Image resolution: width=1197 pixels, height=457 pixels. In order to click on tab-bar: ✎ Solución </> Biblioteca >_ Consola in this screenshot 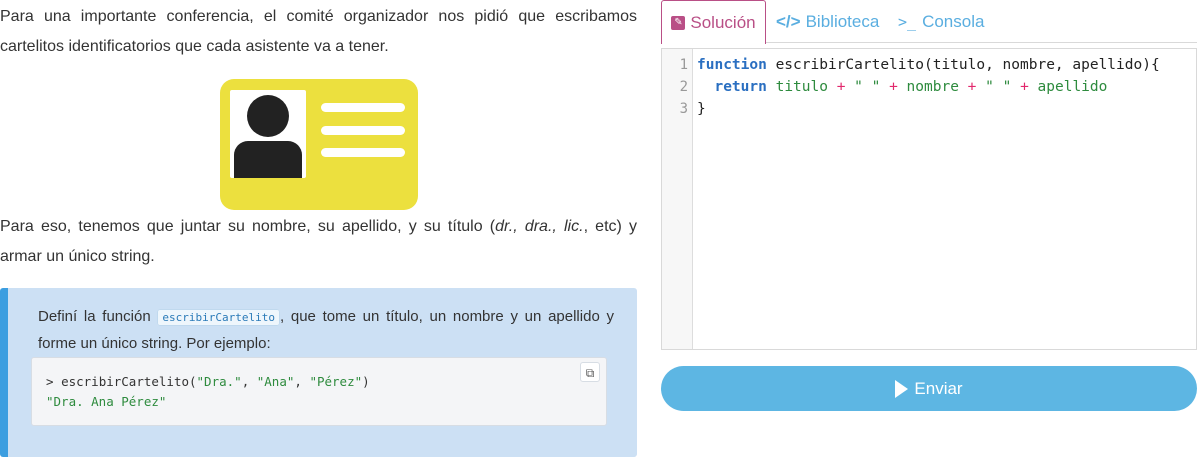, I will do `click(929, 22)`.